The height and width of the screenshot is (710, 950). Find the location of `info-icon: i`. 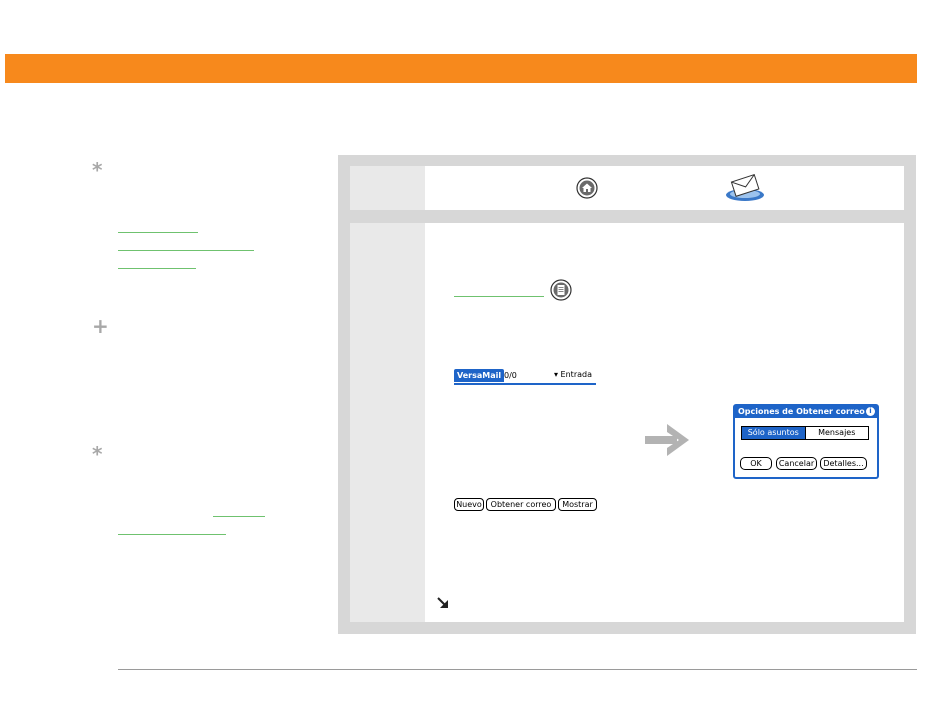

info-icon: i is located at coordinates (870, 411).